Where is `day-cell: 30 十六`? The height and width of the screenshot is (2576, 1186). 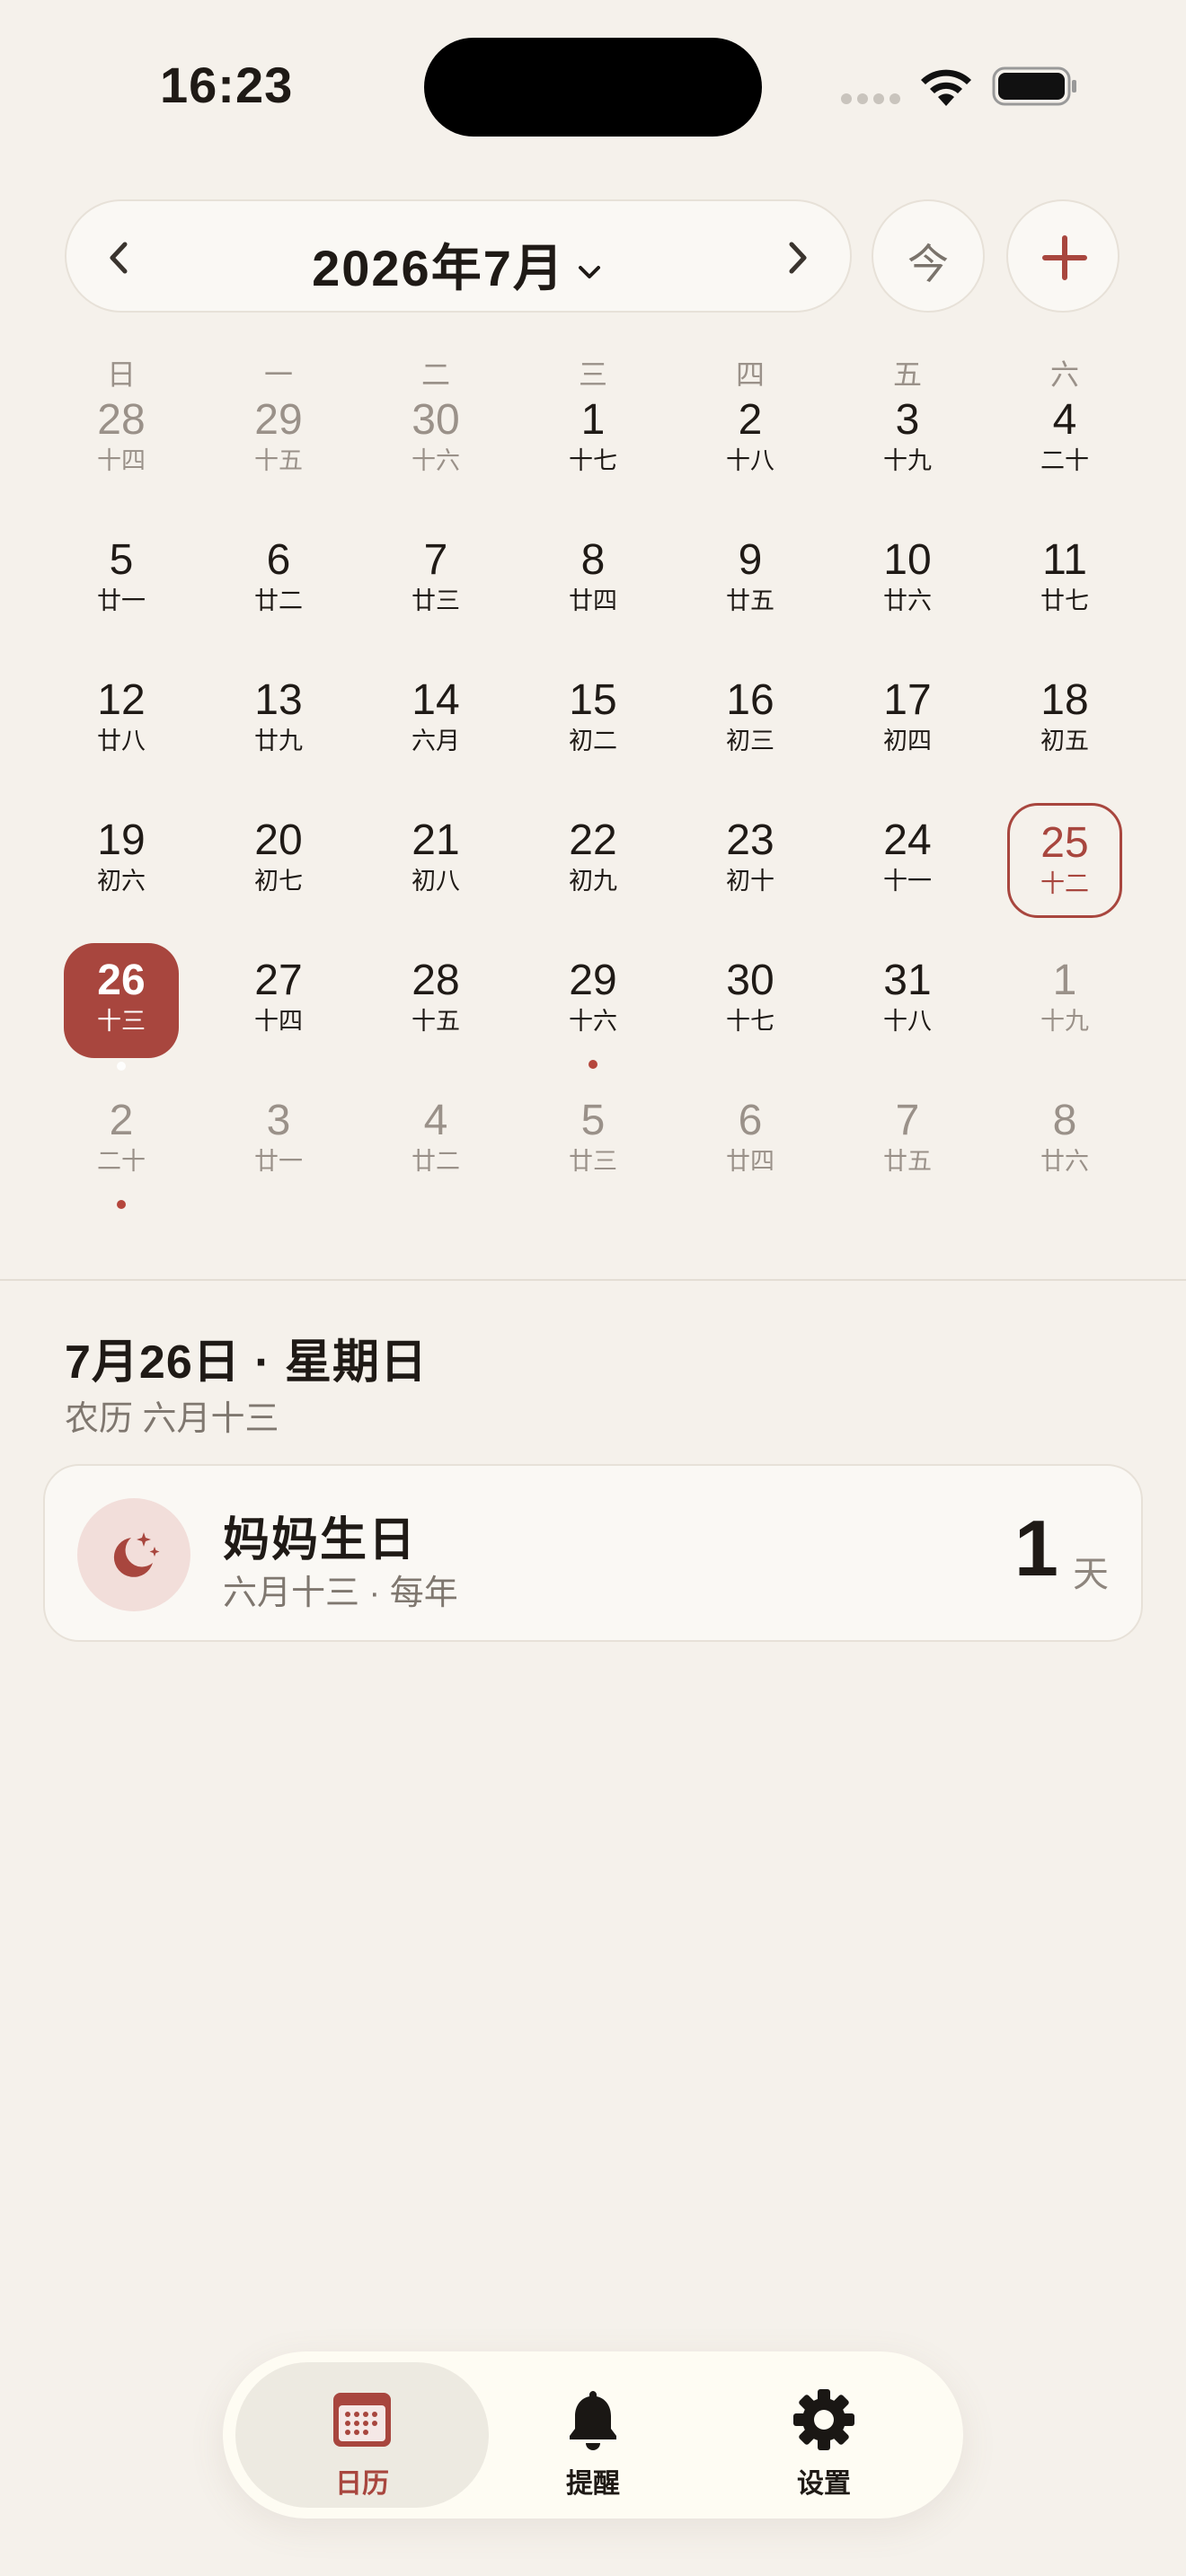
day-cell: 30 十六 is located at coordinates (435, 440).